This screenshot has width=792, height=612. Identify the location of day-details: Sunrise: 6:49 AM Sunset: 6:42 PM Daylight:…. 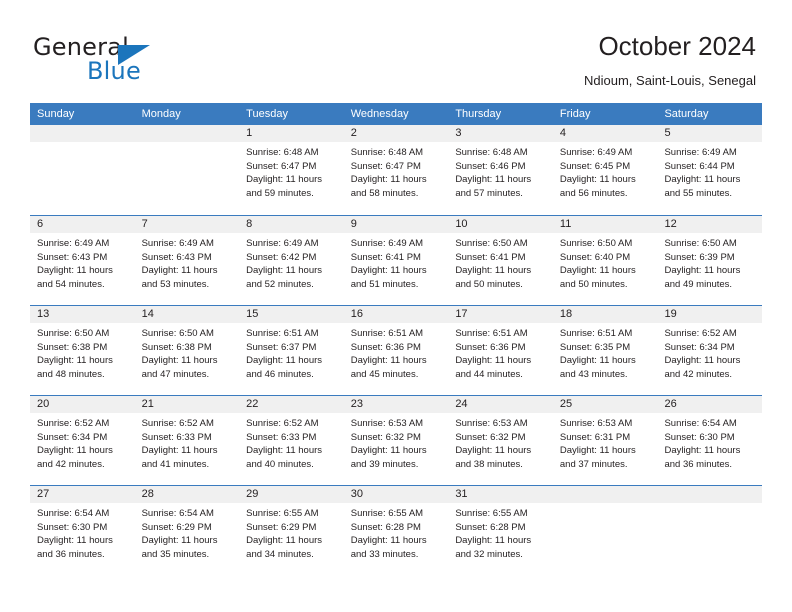
(291, 262).